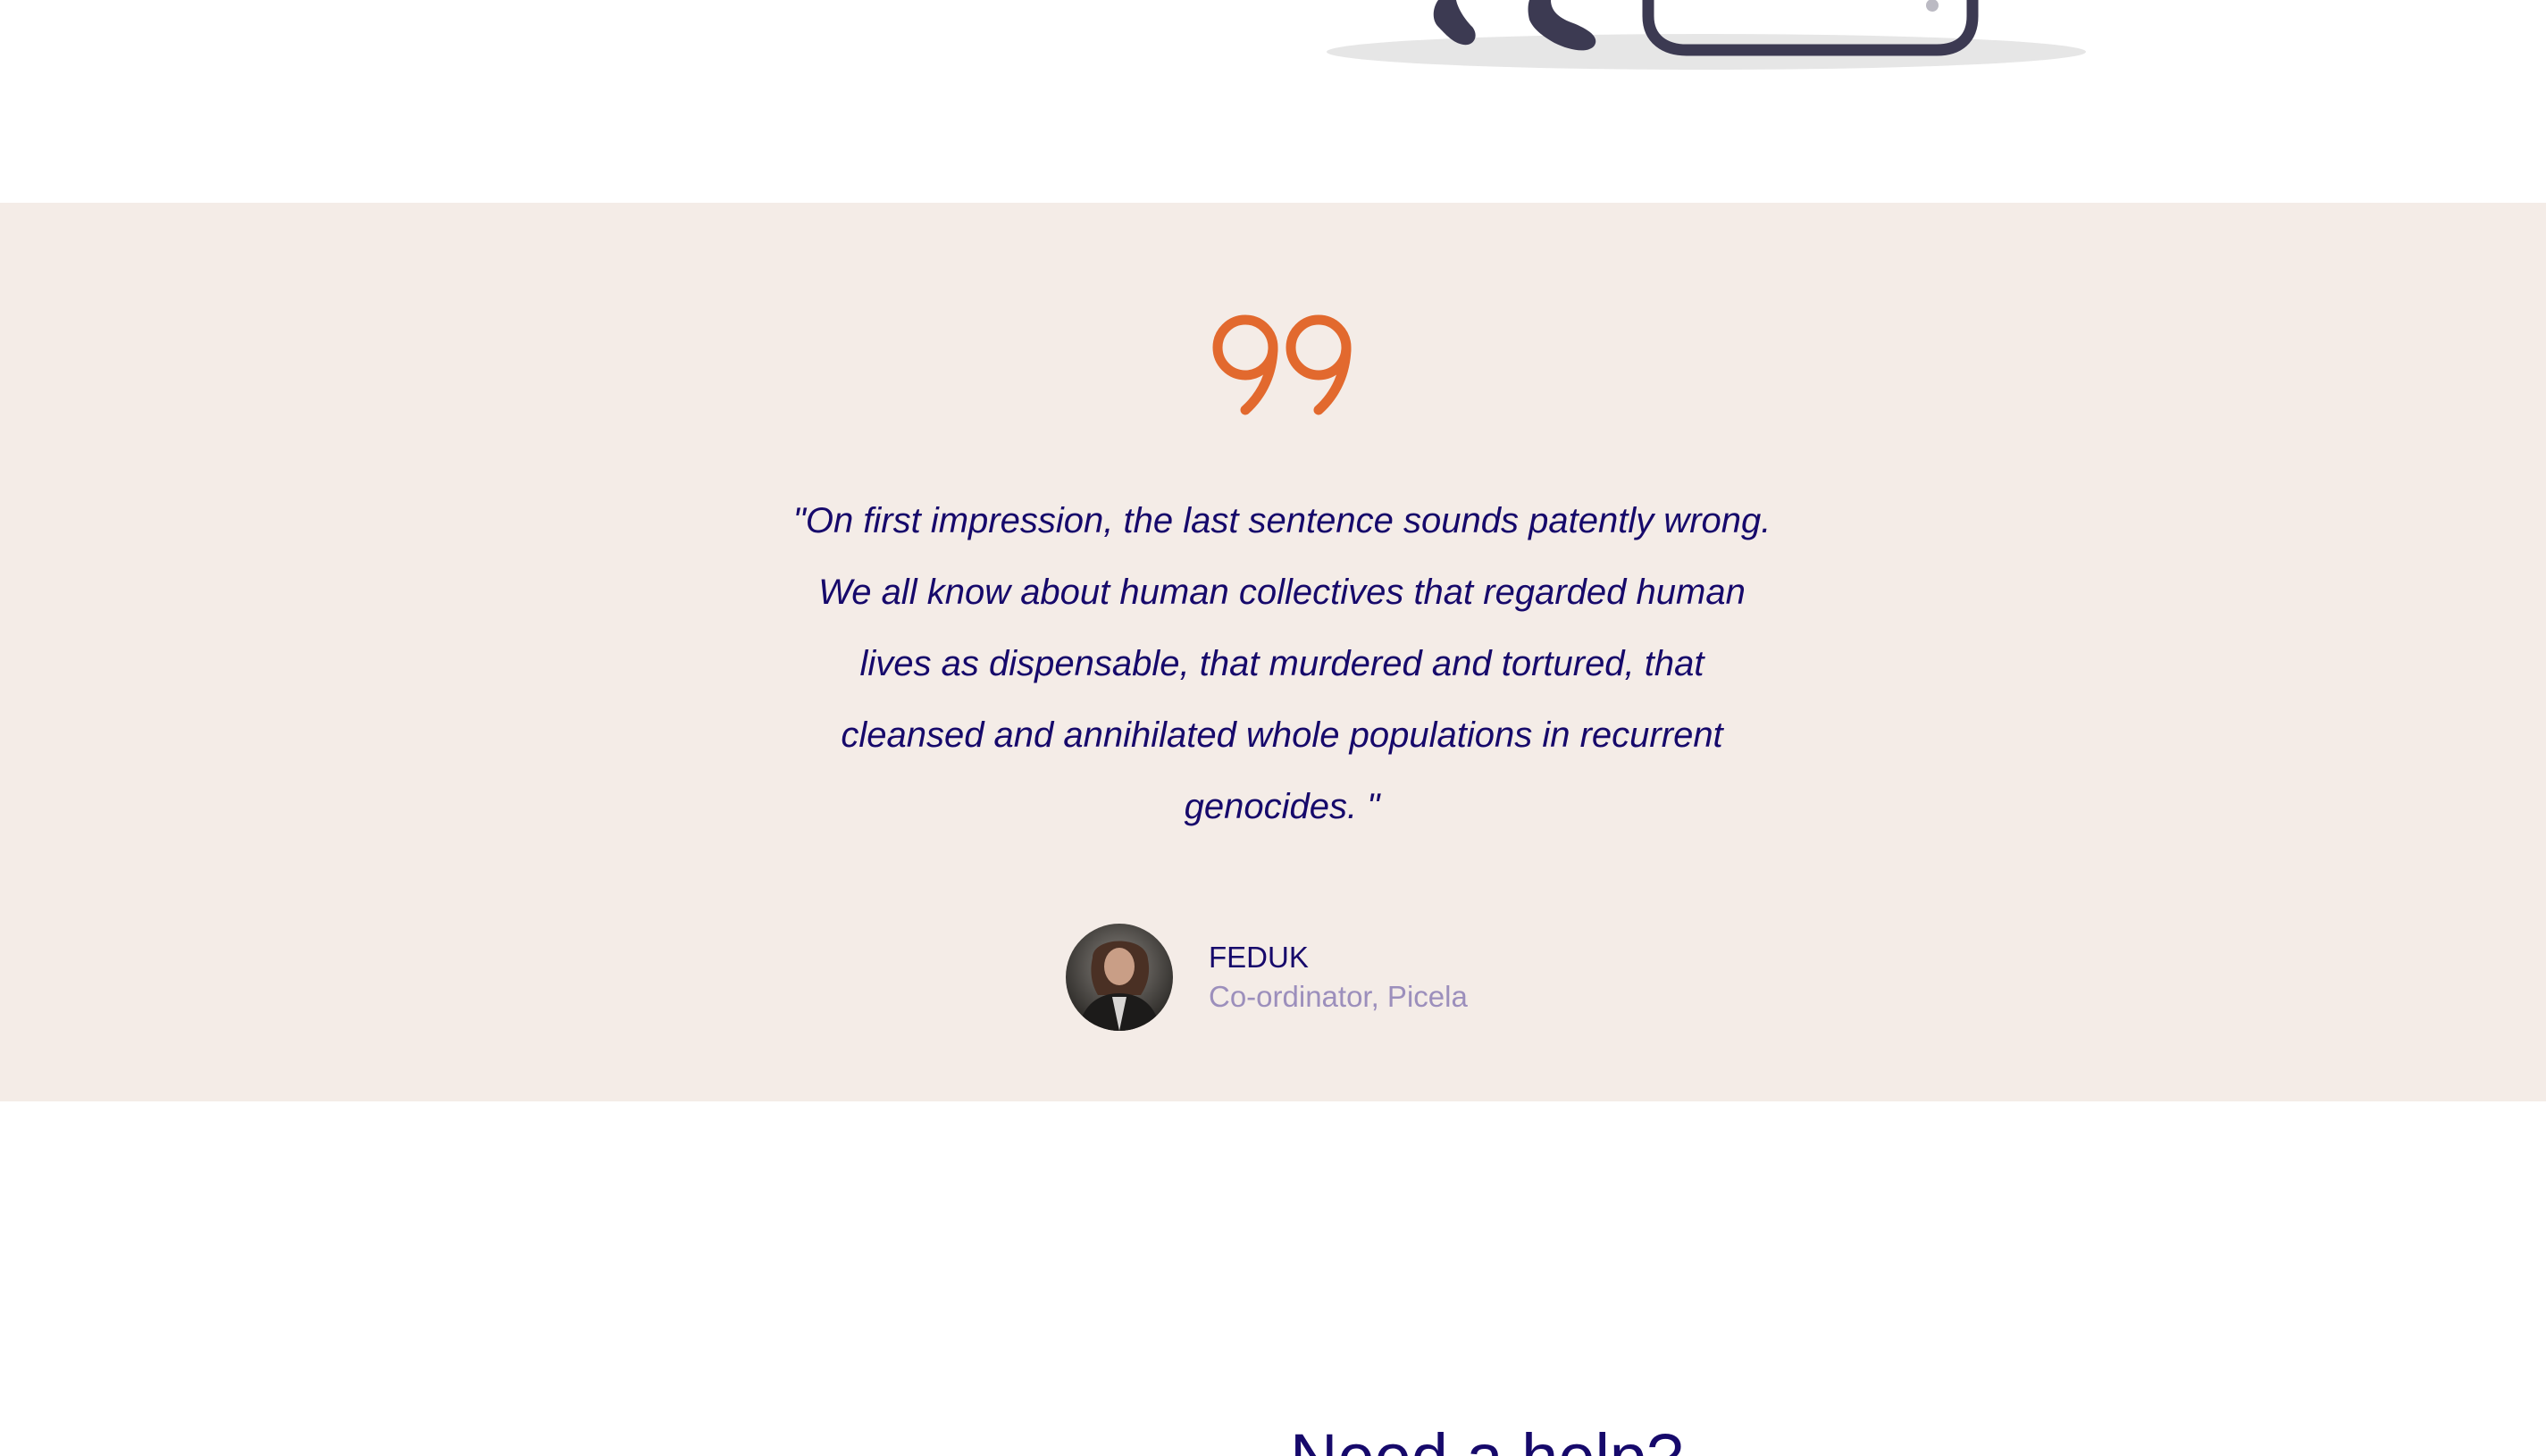 The image size is (2546, 1456). Describe the element at coordinates (1259, 957) in the screenshot. I see `author-name: FEDUK` at that location.